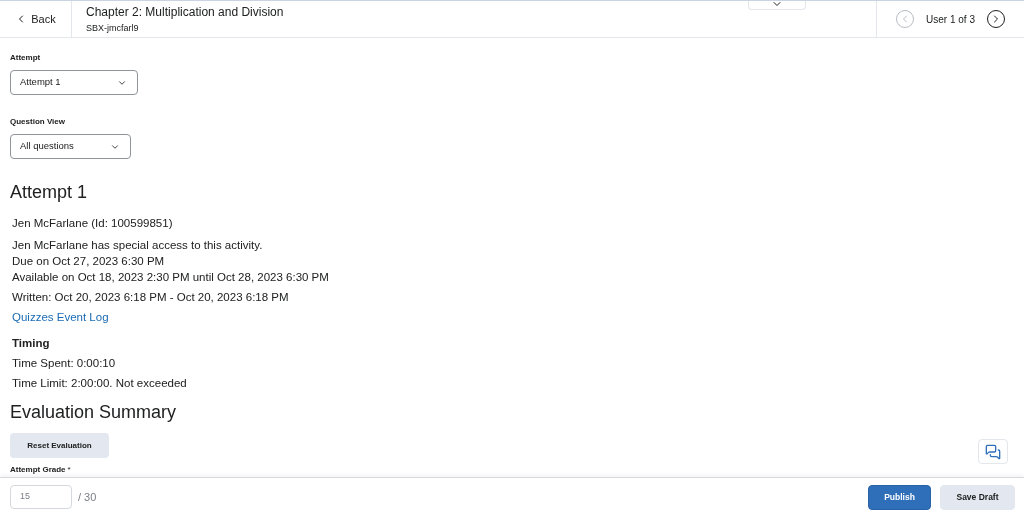 The height and width of the screenshot is (516, 1024). What do you see at coordinates (31, 343) in the screenshot?
I see `timing-heading: Timing` at bounding box center [31, 343].